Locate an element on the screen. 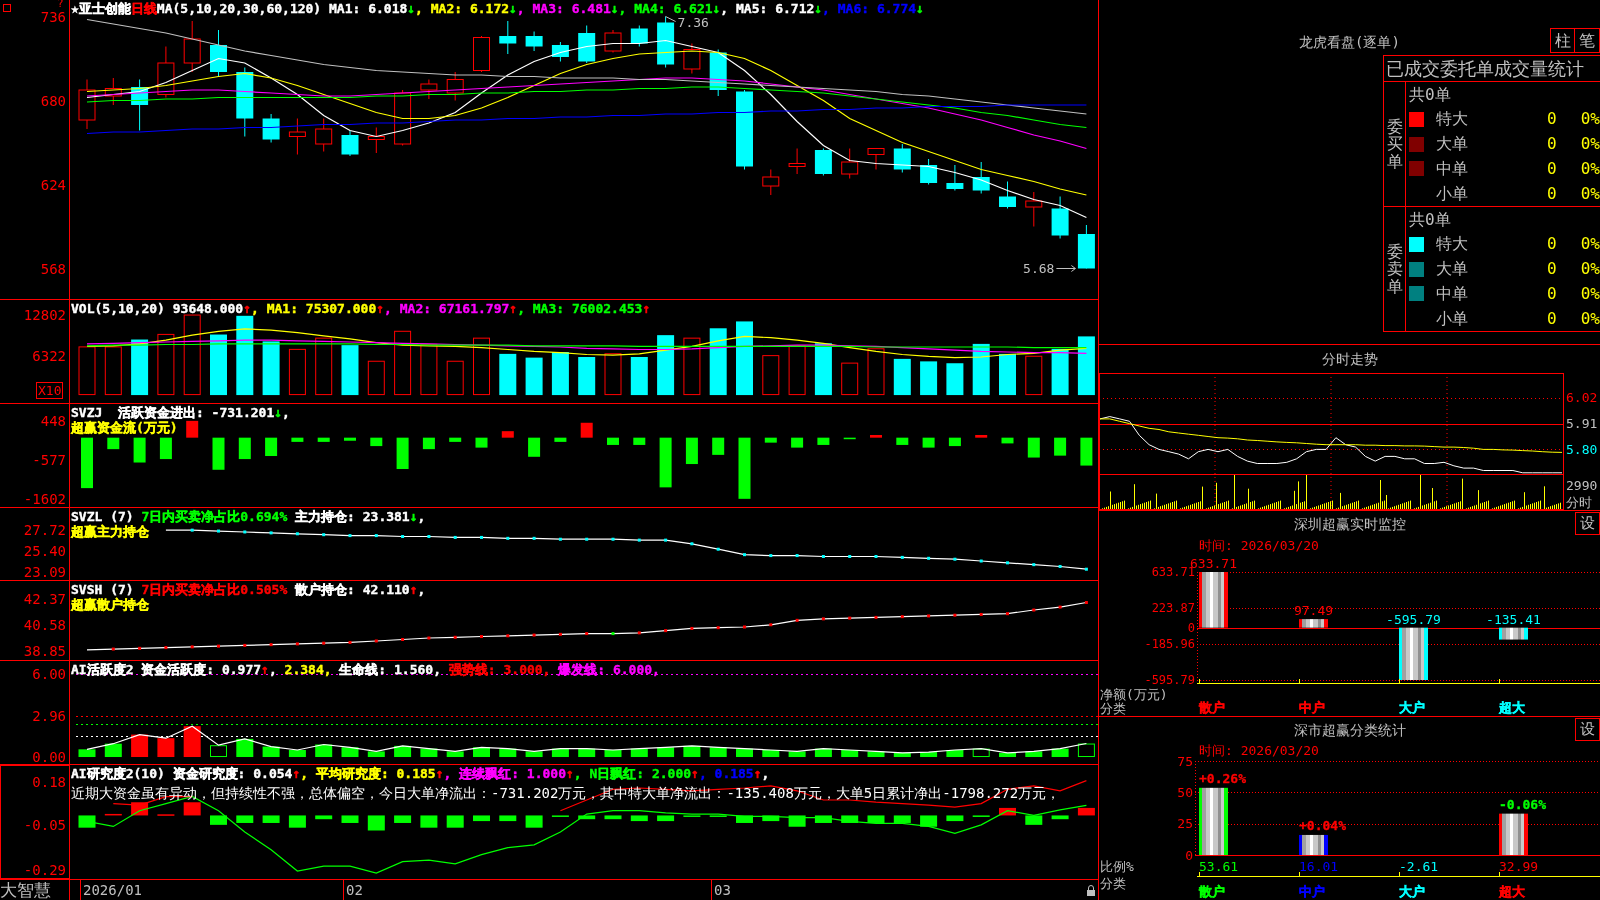  net-flow-bar is located at coordinates (1313, 623).